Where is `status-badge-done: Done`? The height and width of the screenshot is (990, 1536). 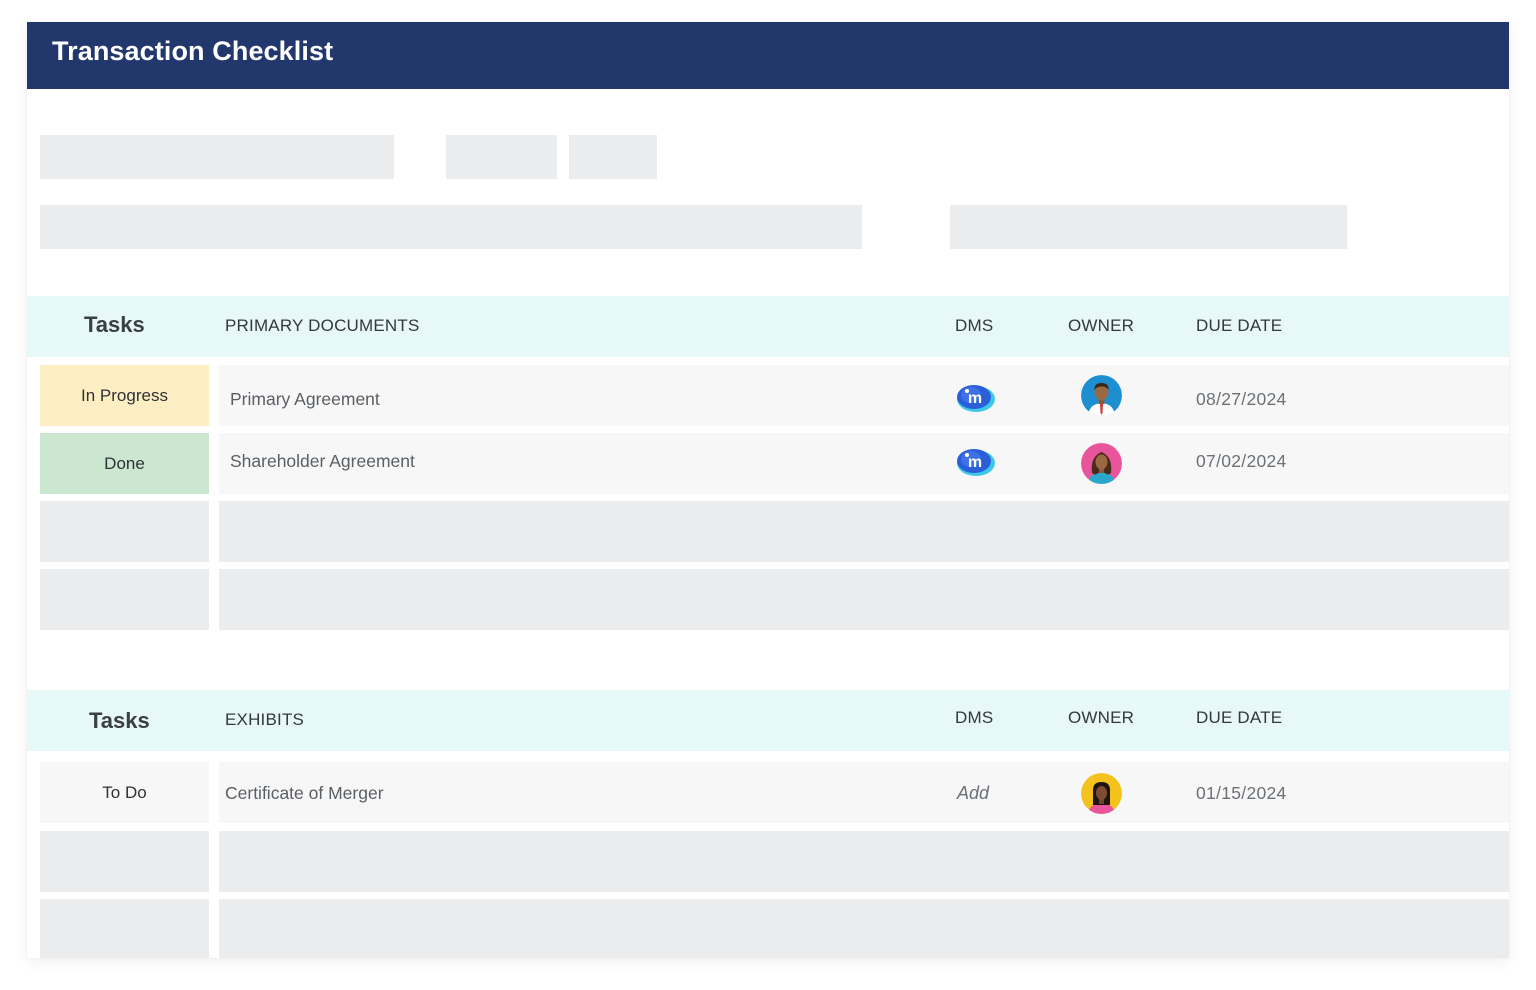
status-badge-done: Done is located at coordinates (124, 463).